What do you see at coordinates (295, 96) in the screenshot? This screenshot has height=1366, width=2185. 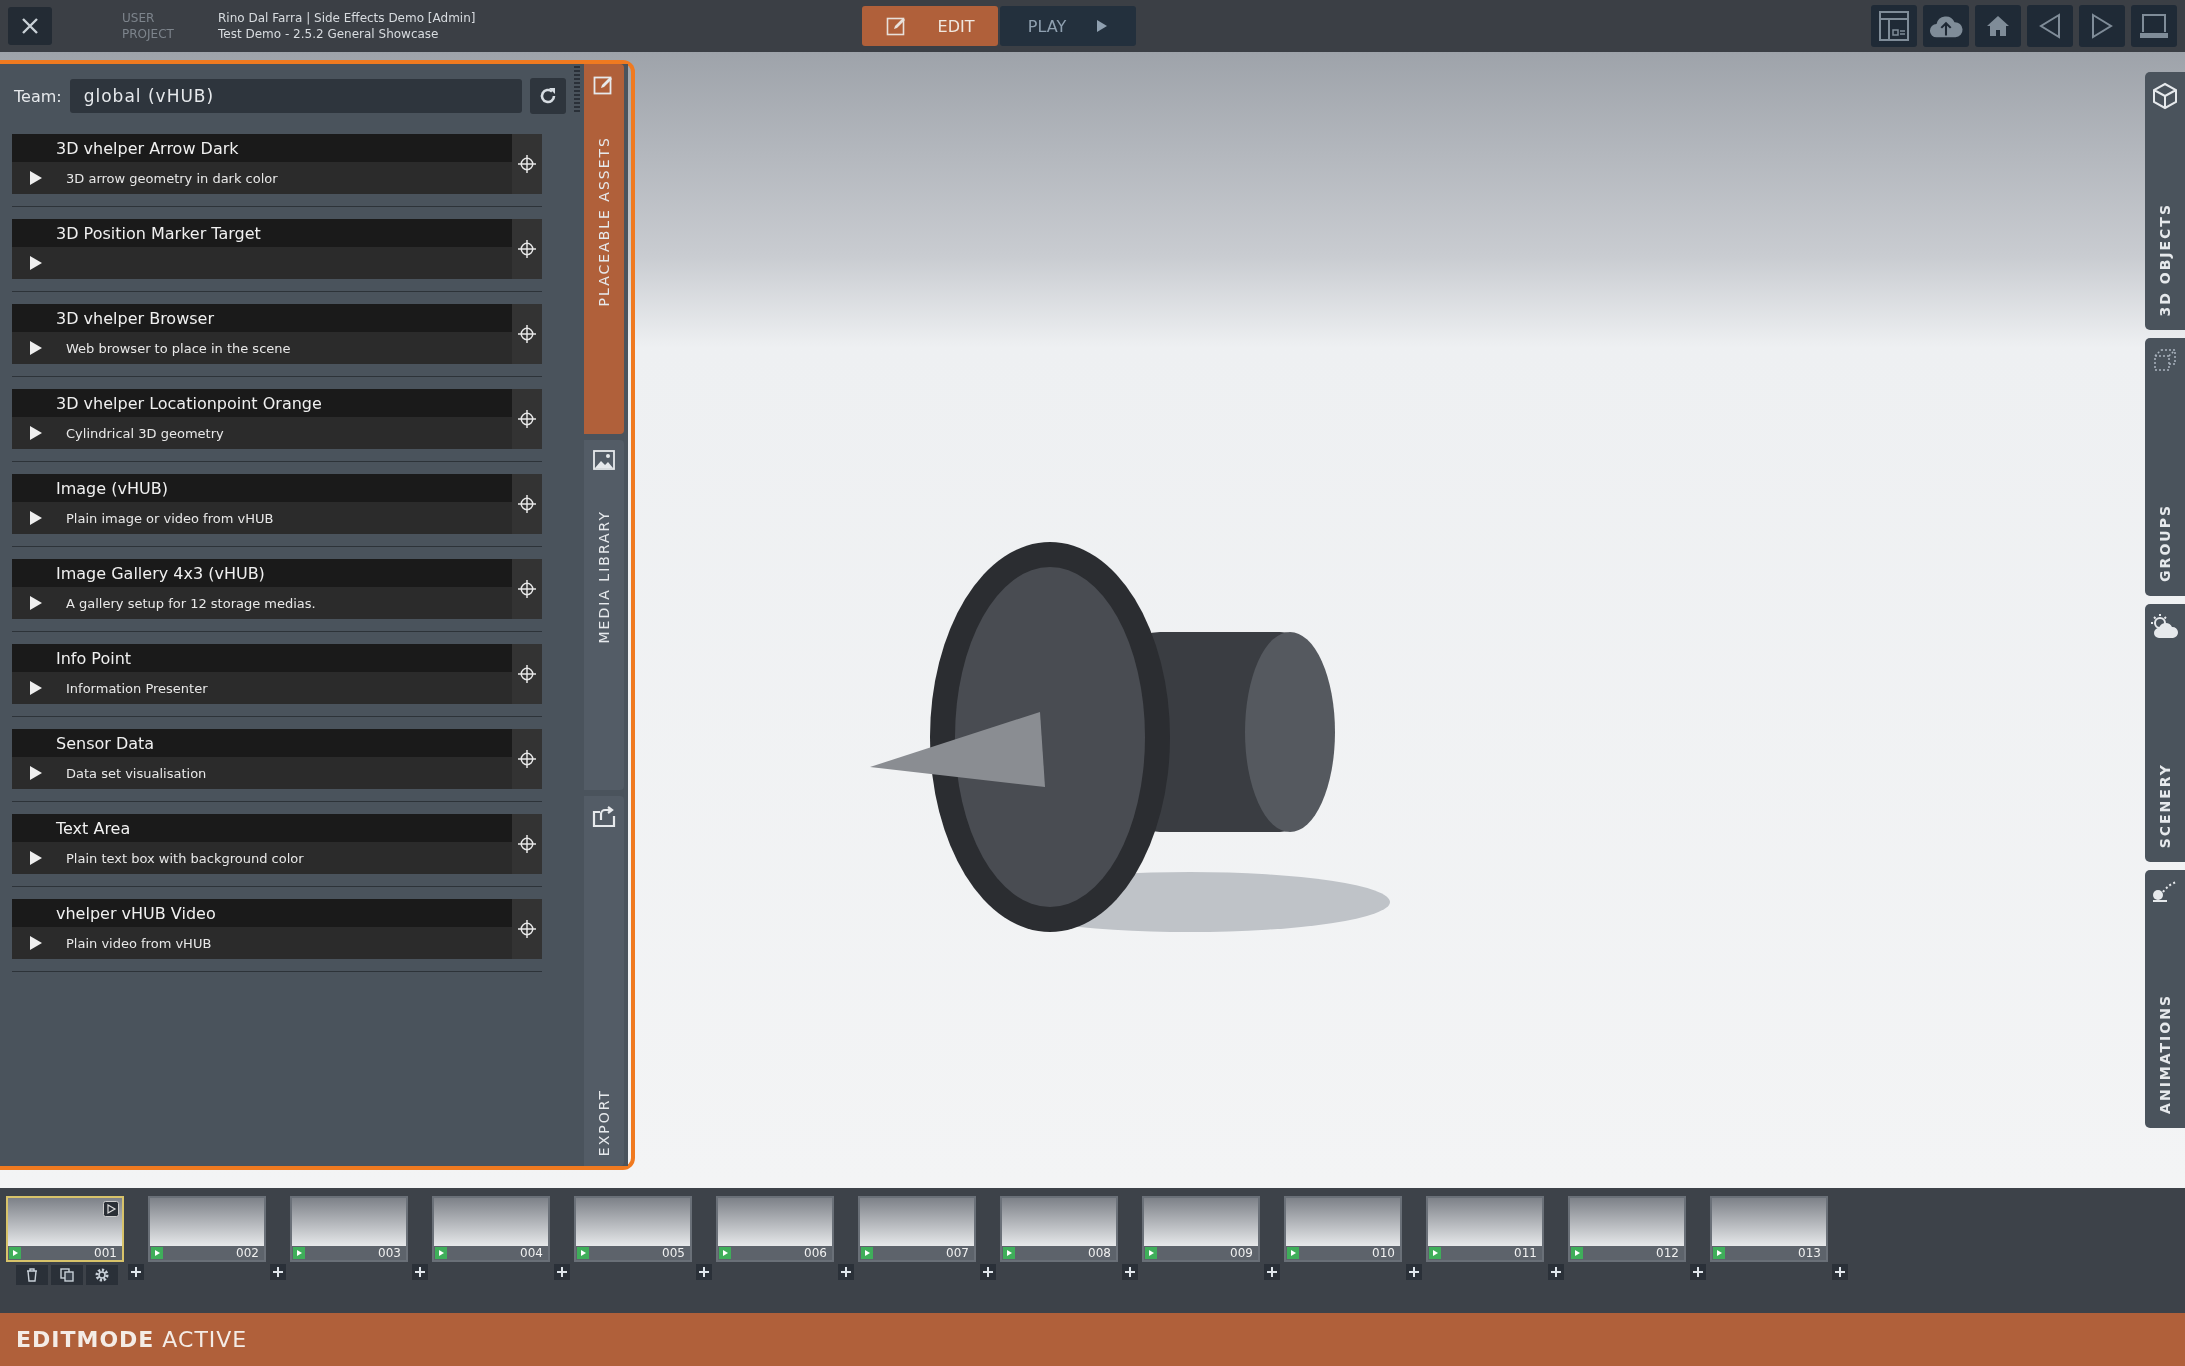 I see `team-dropdown: global (vHUB)` at bounding box center [295, 96].